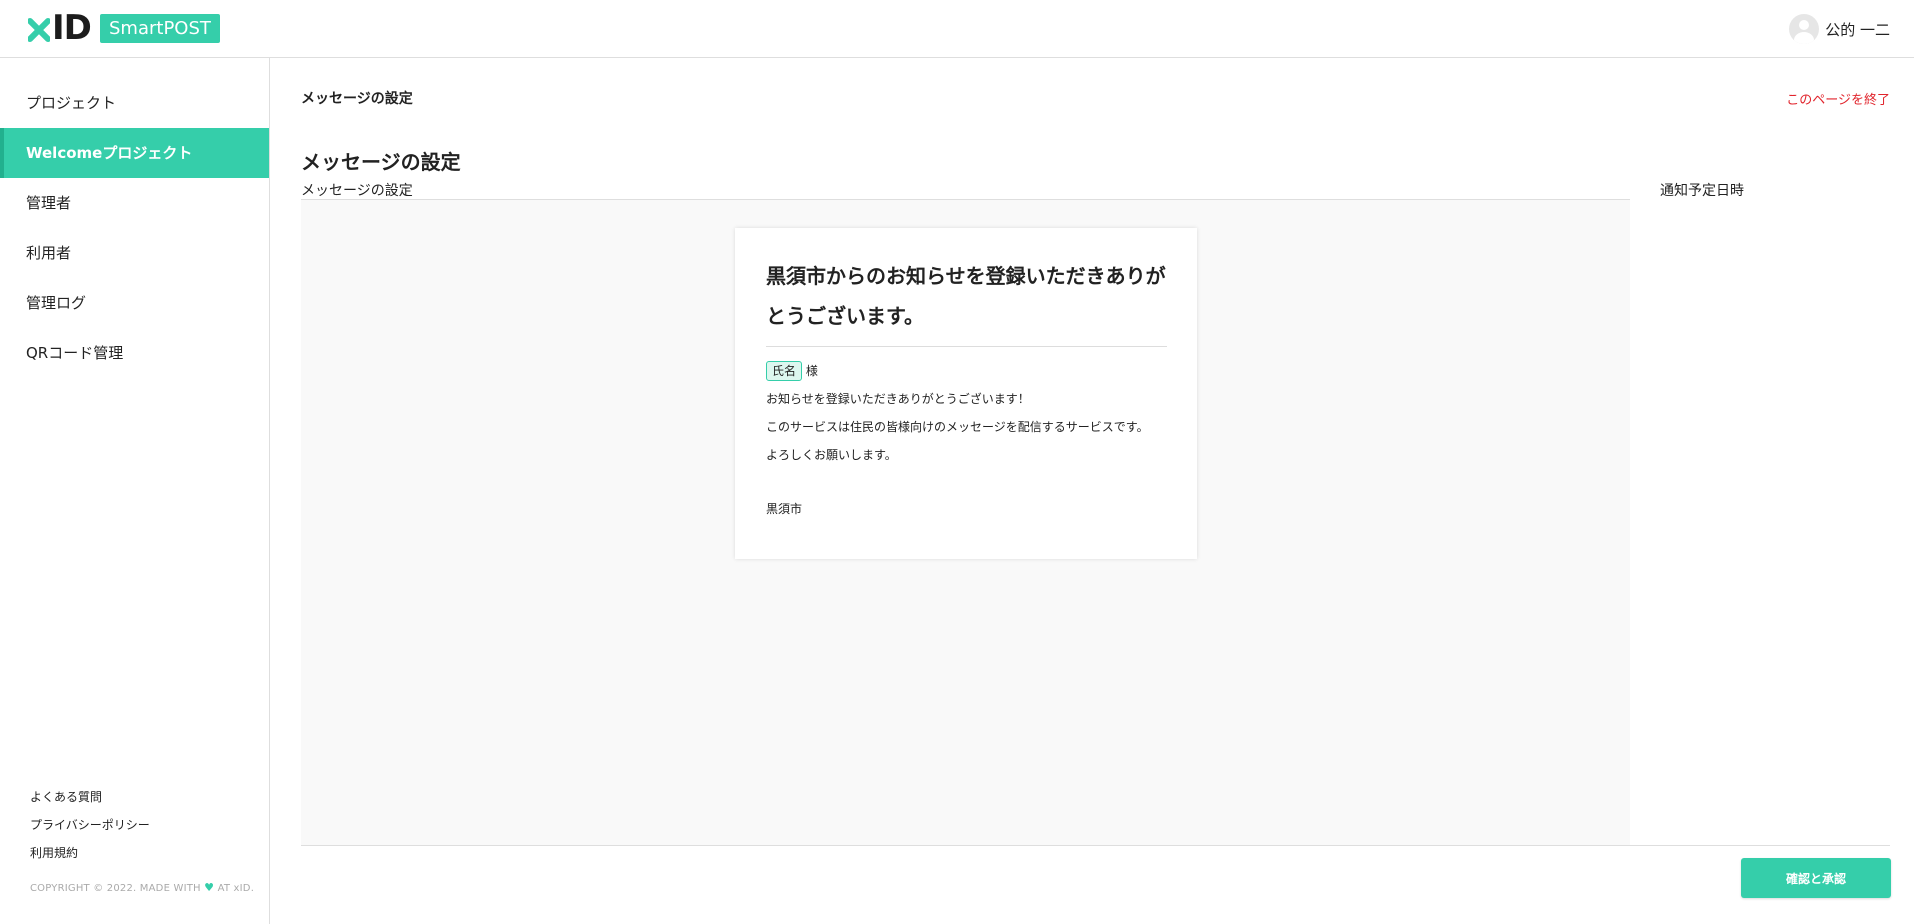 This screenshot has width=1914, height=924. Describe the element at coordinates (134, 353) in the screenshot. I see `sidebar-item-qr-code: QRコード管理` at that location.